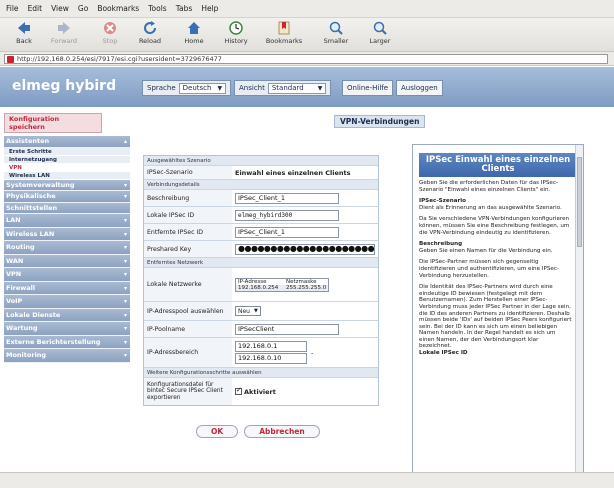 Image resolution: width=614 pixels, height=488 pixels. I want to click on smaller-button: Smaller, so click(336, 35).